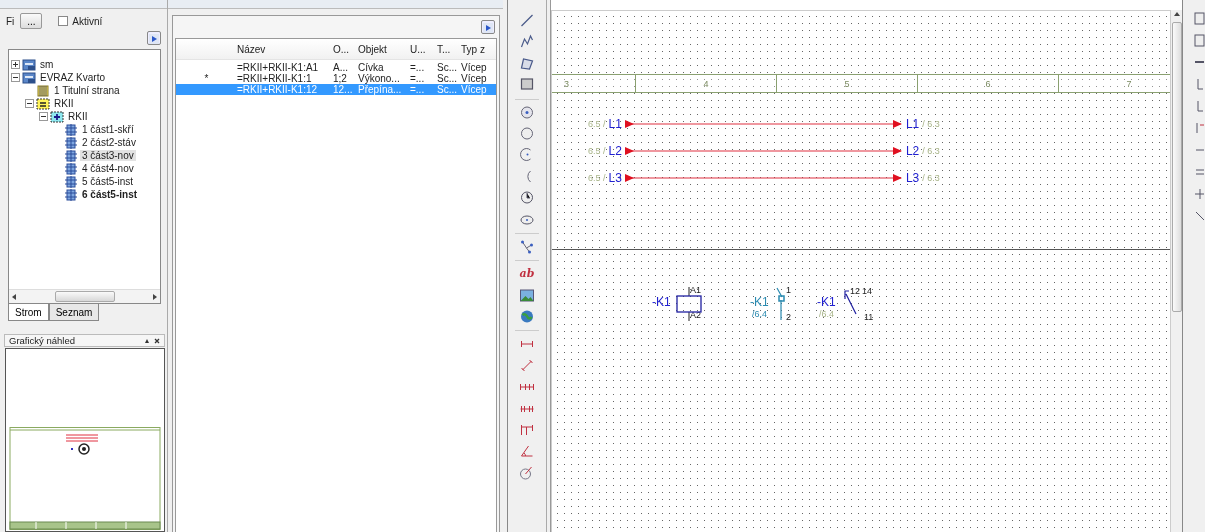  I want to click on tree-item: 4 část4-nov, so click(108, 168).